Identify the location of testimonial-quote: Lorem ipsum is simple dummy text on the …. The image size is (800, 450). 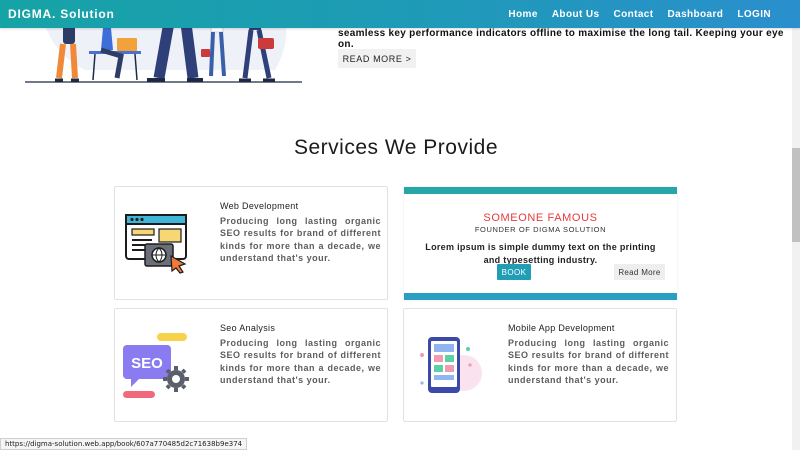
(540, 253).